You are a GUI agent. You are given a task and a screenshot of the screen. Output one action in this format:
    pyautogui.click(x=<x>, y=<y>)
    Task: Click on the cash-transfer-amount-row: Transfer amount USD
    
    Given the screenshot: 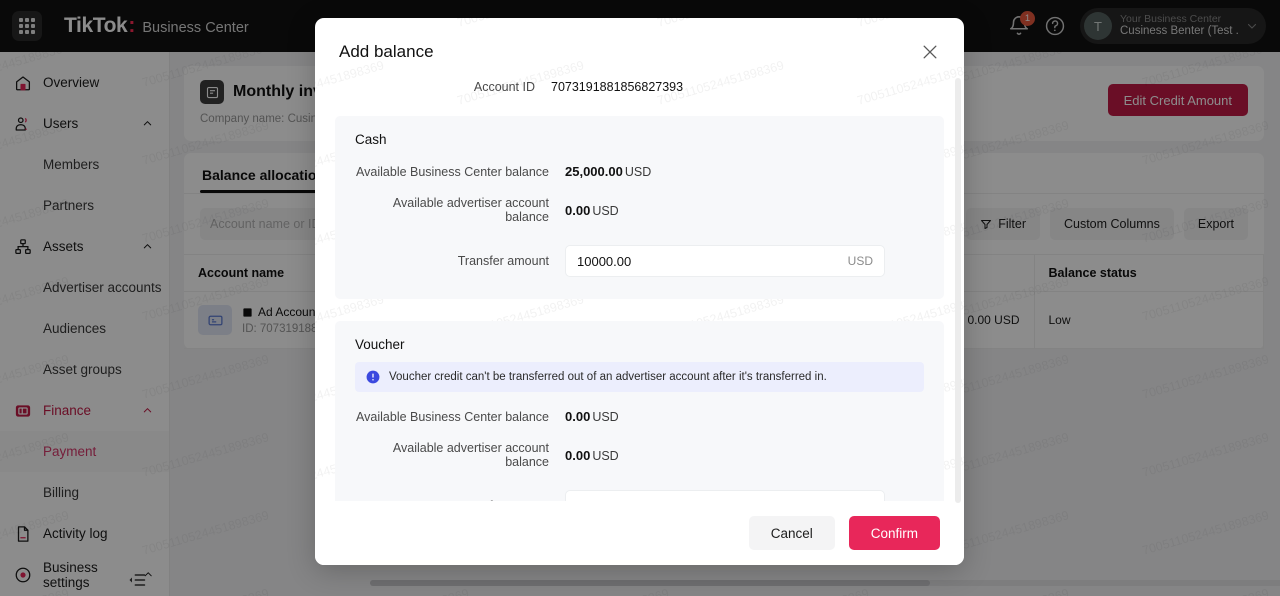 What is the action you would take?
    pyautogui.click(x=639, y=261)
    